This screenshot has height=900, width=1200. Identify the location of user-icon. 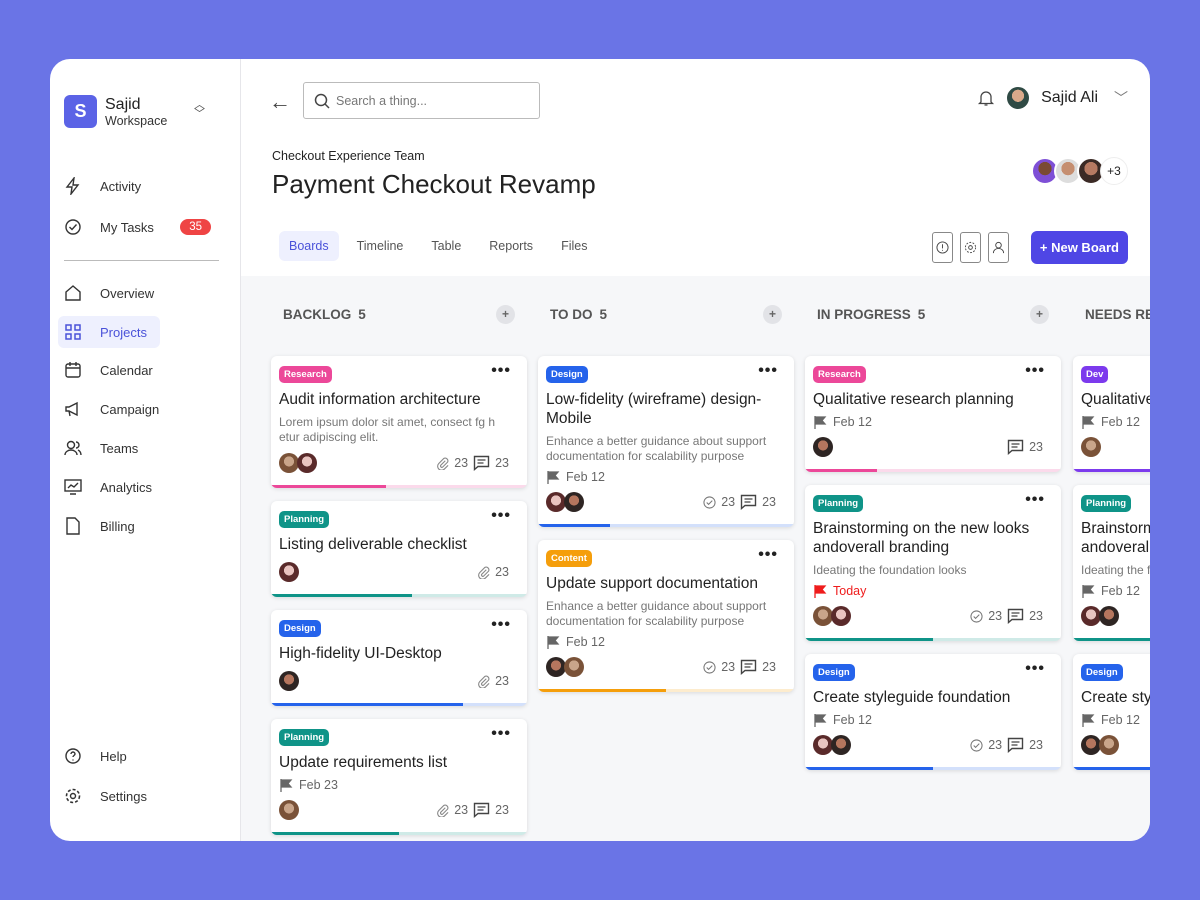
(998, 247).